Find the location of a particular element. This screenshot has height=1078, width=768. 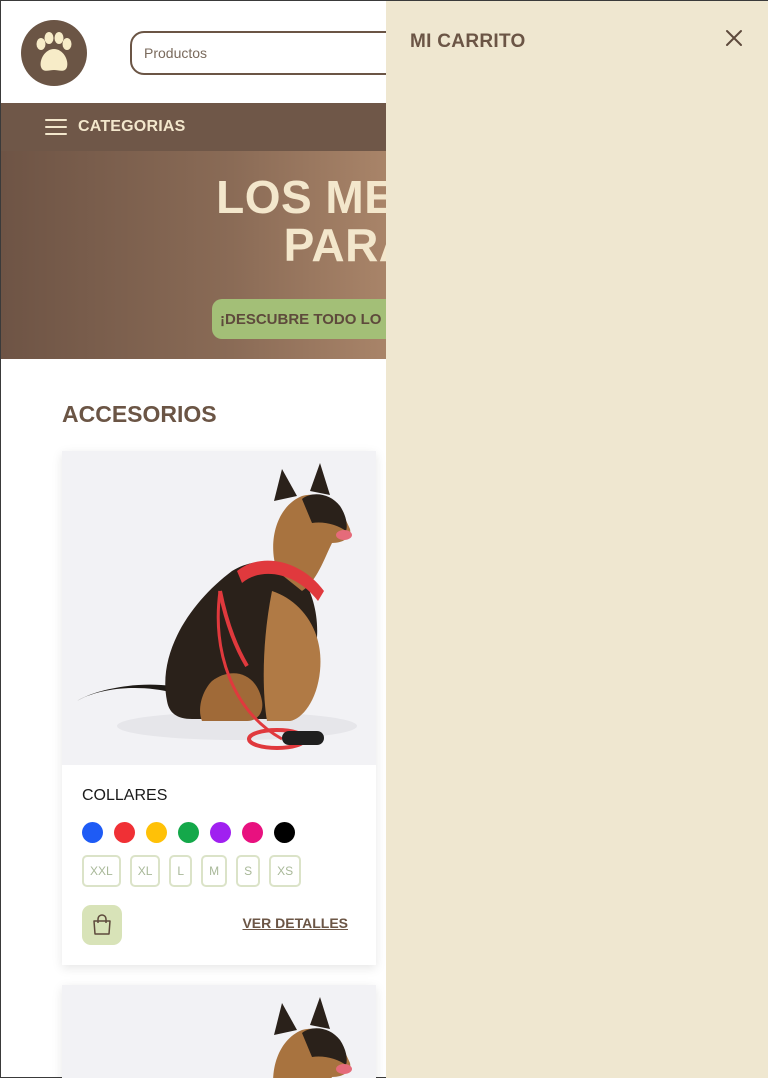

discover-button: ¡DESCUBRE TODO LO Q is located at coordinates (309, 319).